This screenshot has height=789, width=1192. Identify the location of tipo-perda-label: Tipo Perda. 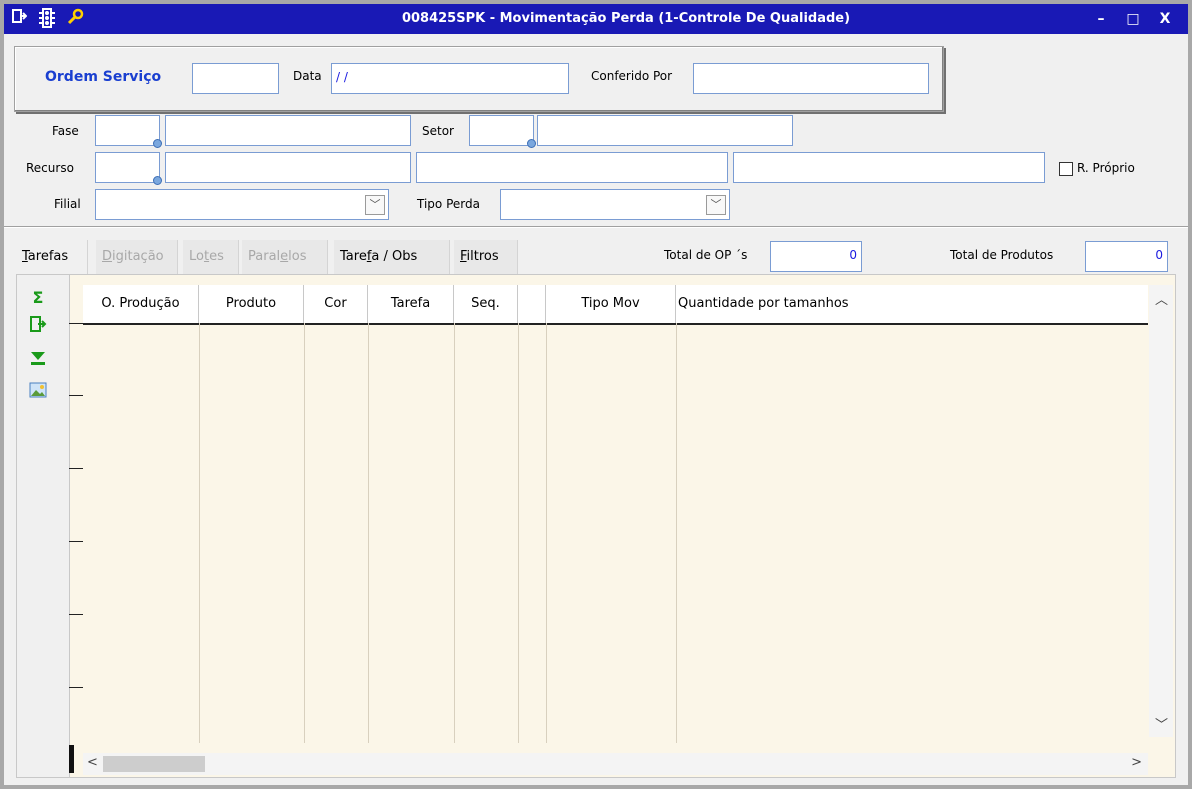
(448, 204).